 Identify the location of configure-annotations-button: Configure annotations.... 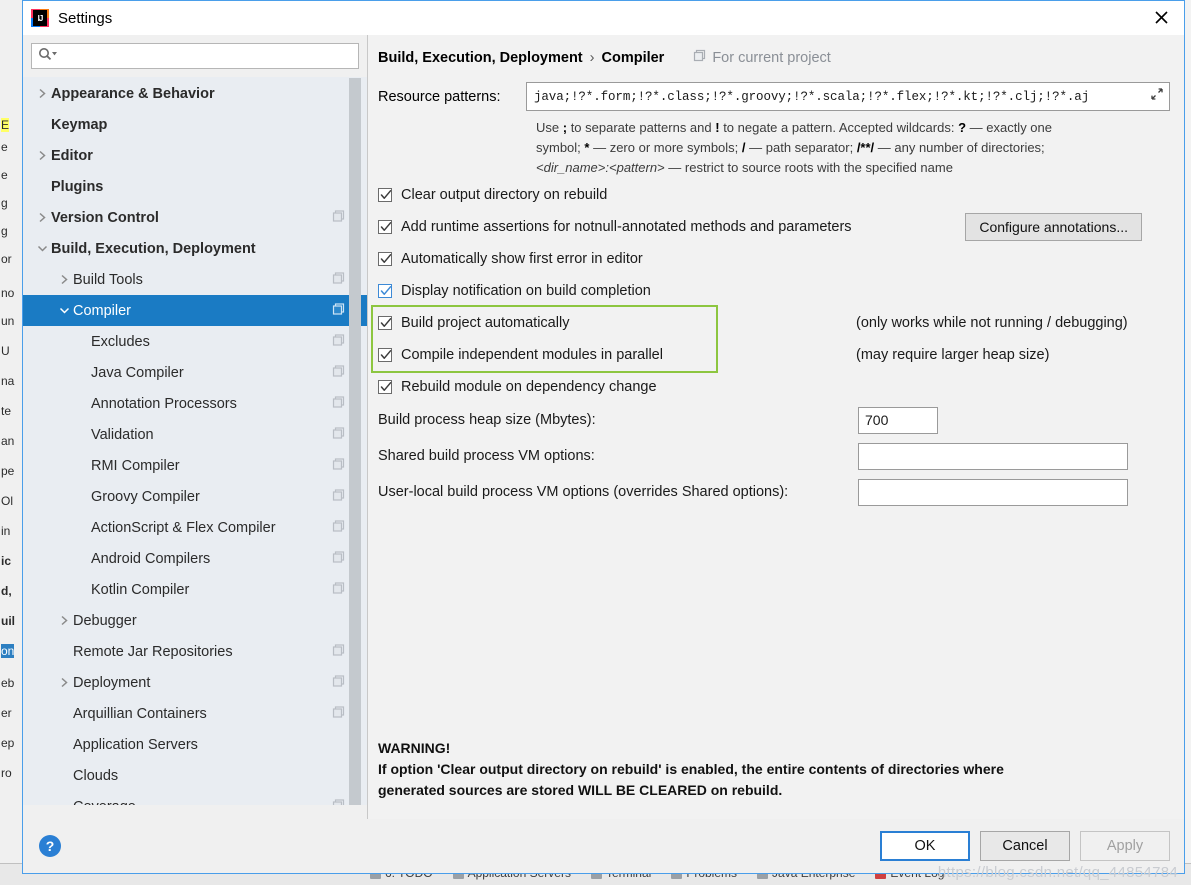
(1053, 227).